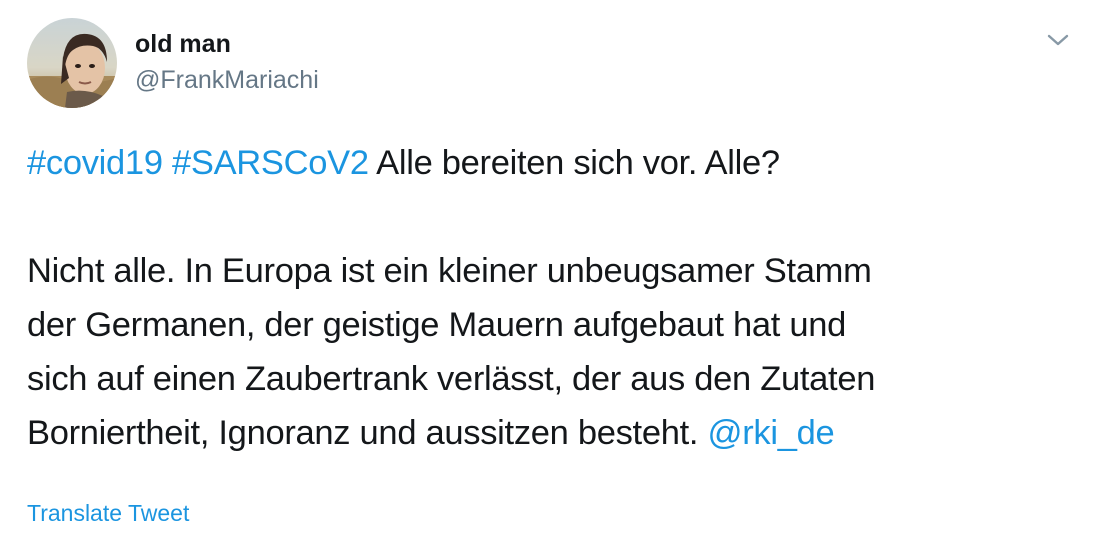 This screenshot has width=1100, height=544. Describe the element at coordinates (227, 80) in the screenshot. I see `user-handle: @FrankMariachi` at that location.